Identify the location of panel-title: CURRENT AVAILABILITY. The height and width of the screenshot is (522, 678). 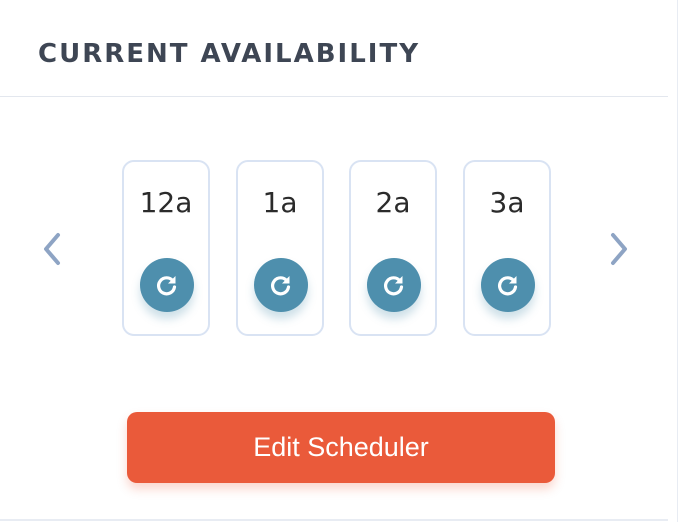
(229, 54).